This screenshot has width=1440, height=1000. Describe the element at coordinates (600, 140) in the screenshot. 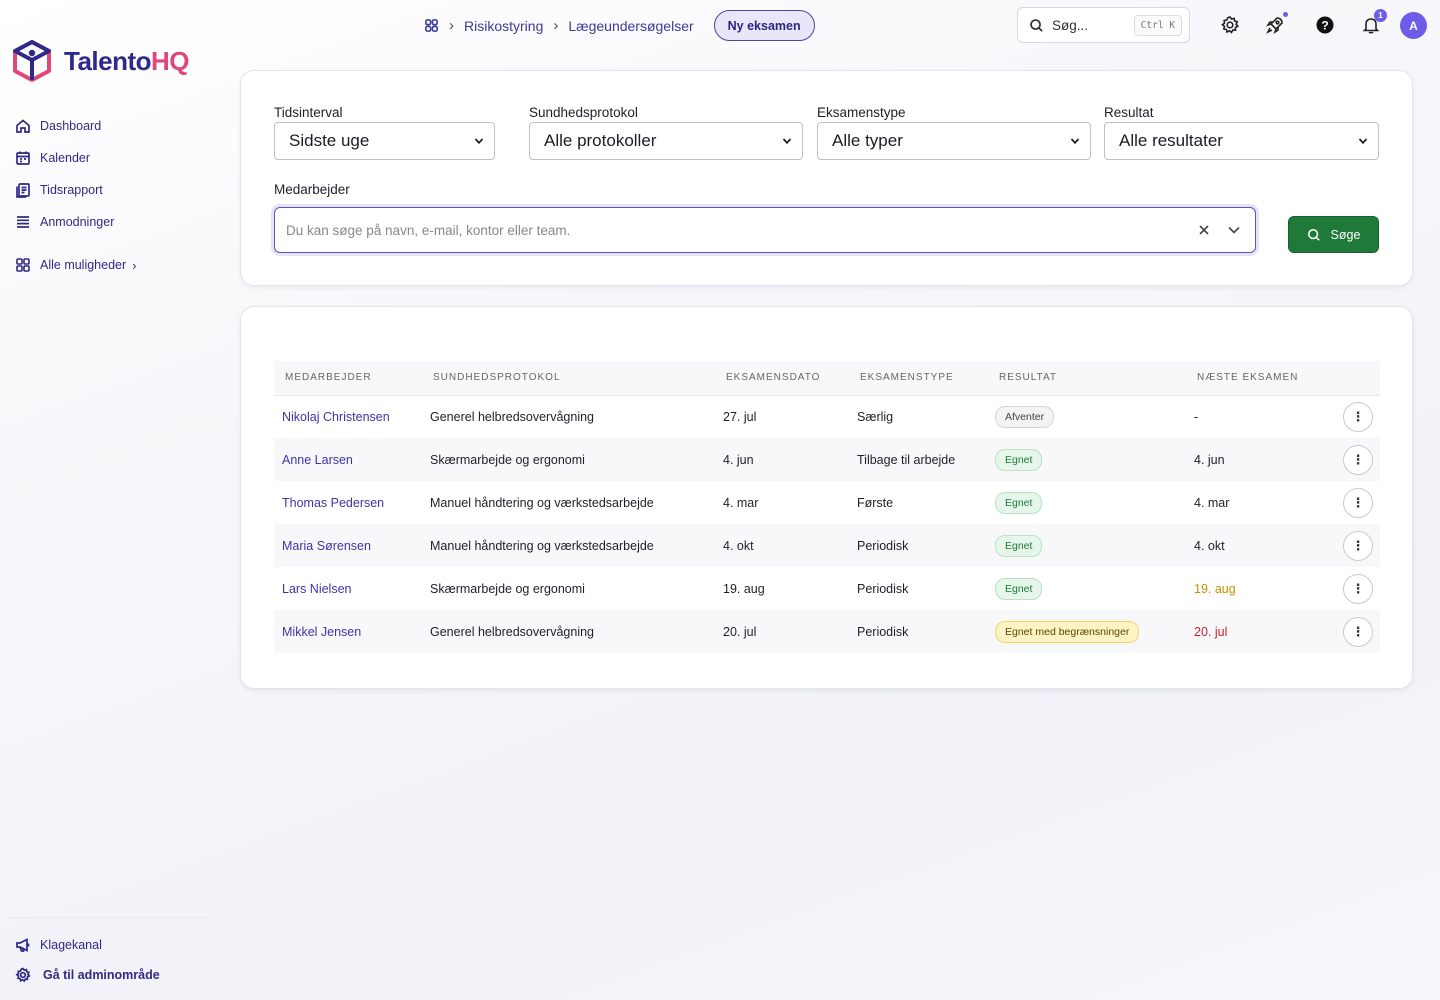

I see `select-value: Alle protokoller` at that location.